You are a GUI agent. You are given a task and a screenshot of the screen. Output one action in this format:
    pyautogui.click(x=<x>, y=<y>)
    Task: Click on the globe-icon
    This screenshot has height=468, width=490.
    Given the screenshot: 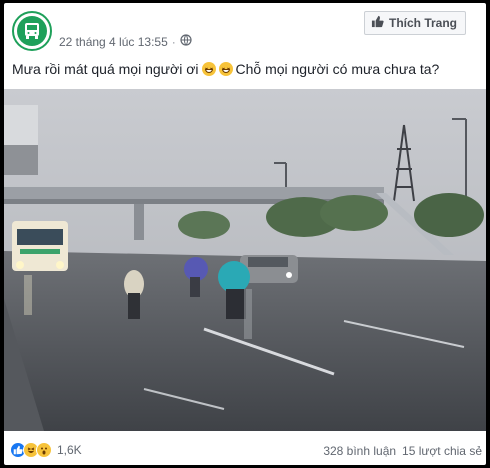 What is the action you would take?
    pyautogui.click(x=186, y=41)
    